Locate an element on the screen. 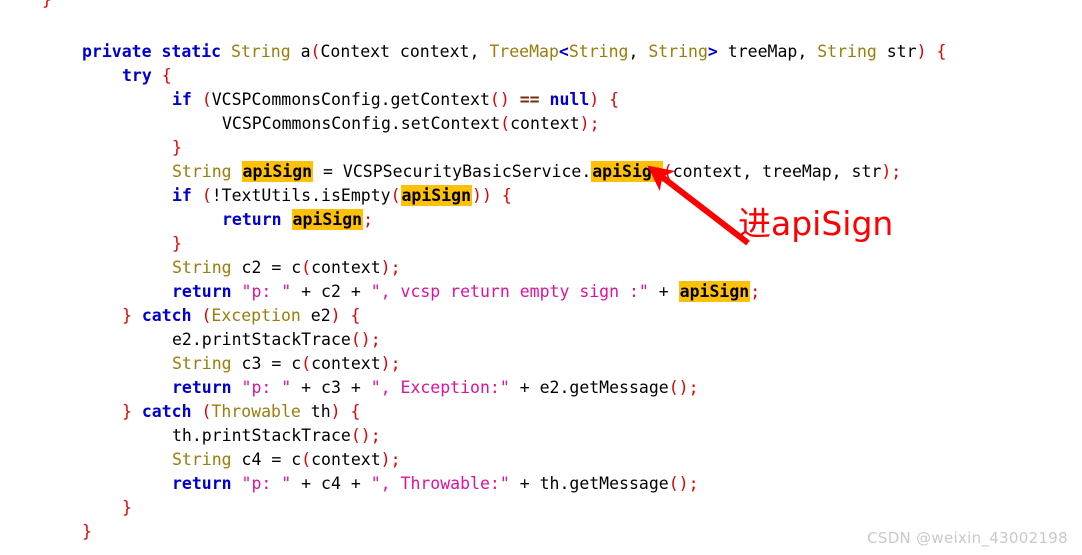 The width and height of the screenshot is (1082, 555). code-token: e2 is located at coordinates (315, 315).